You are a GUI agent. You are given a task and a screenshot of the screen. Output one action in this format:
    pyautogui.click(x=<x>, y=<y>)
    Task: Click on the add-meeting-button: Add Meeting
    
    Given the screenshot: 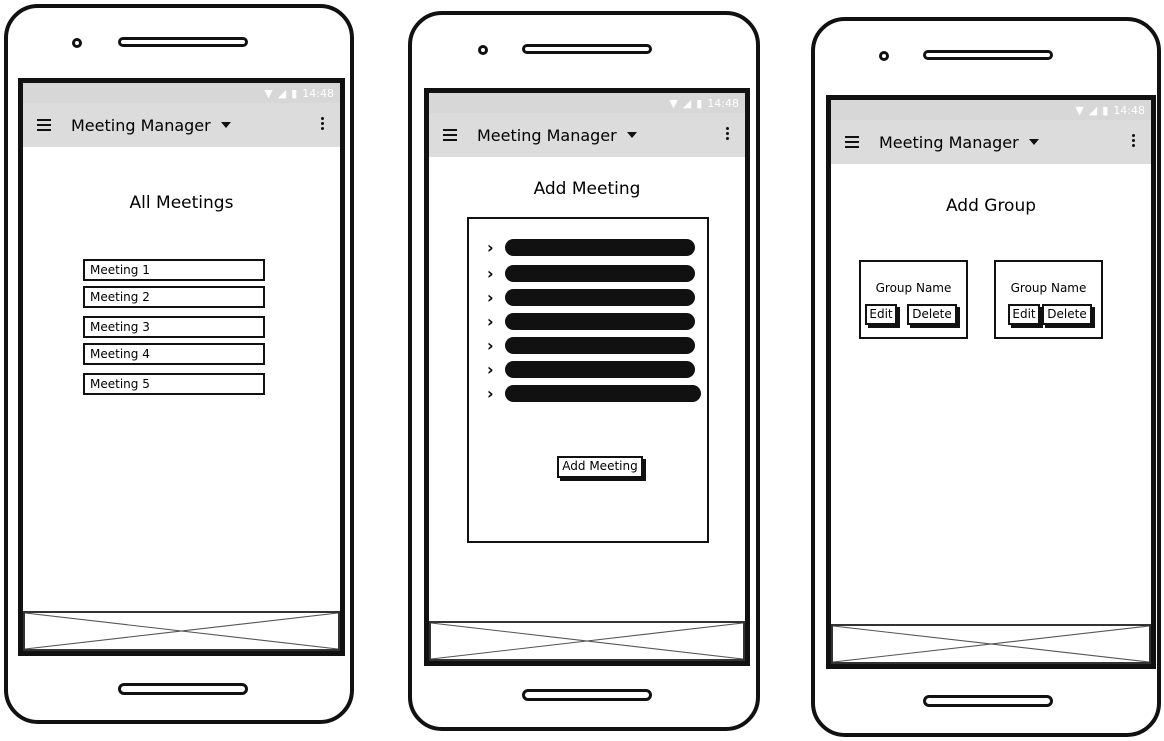 What is the action you would take?
    pyautogui.click(x=600, y=467)
    